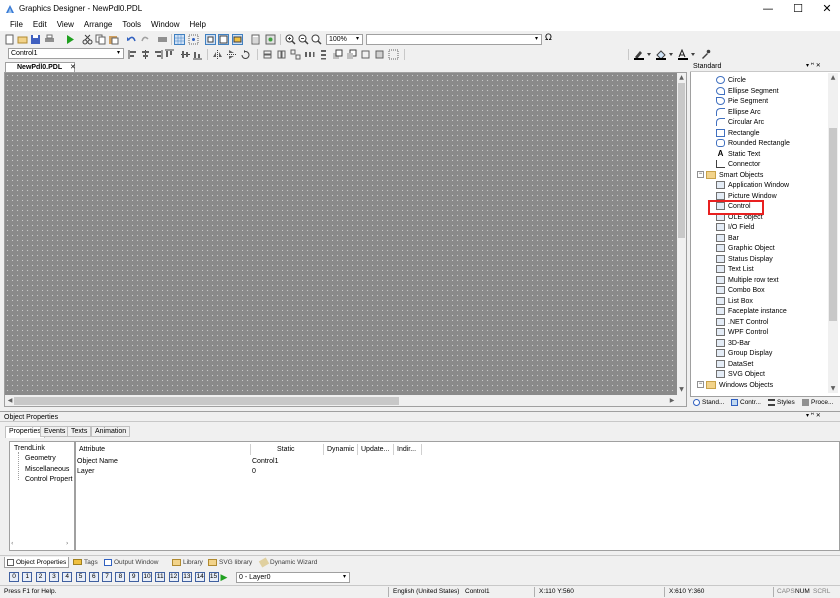 The width and height of the screenshot is (840, 598). I want to click on cut-icon, so click(87, 39).